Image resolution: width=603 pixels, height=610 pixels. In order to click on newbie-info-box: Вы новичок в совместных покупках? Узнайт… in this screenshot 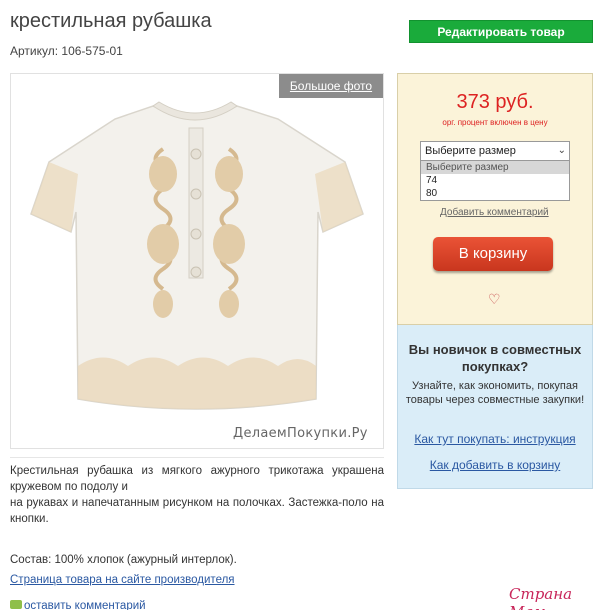, I will do `click(495, 407)`.